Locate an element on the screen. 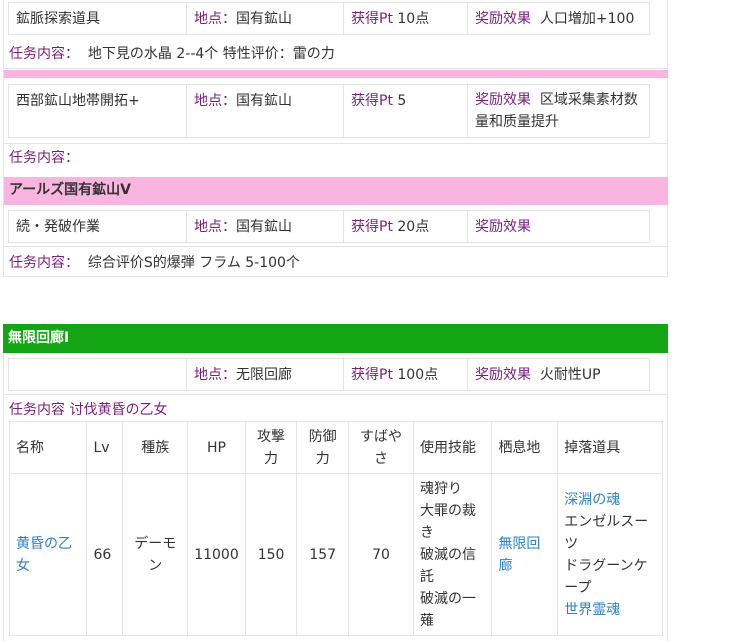 Image resolution: width=740 pixels, height=641 pixels. task-pt: 获得Pt 10点 is located at coordinates (406, 18).